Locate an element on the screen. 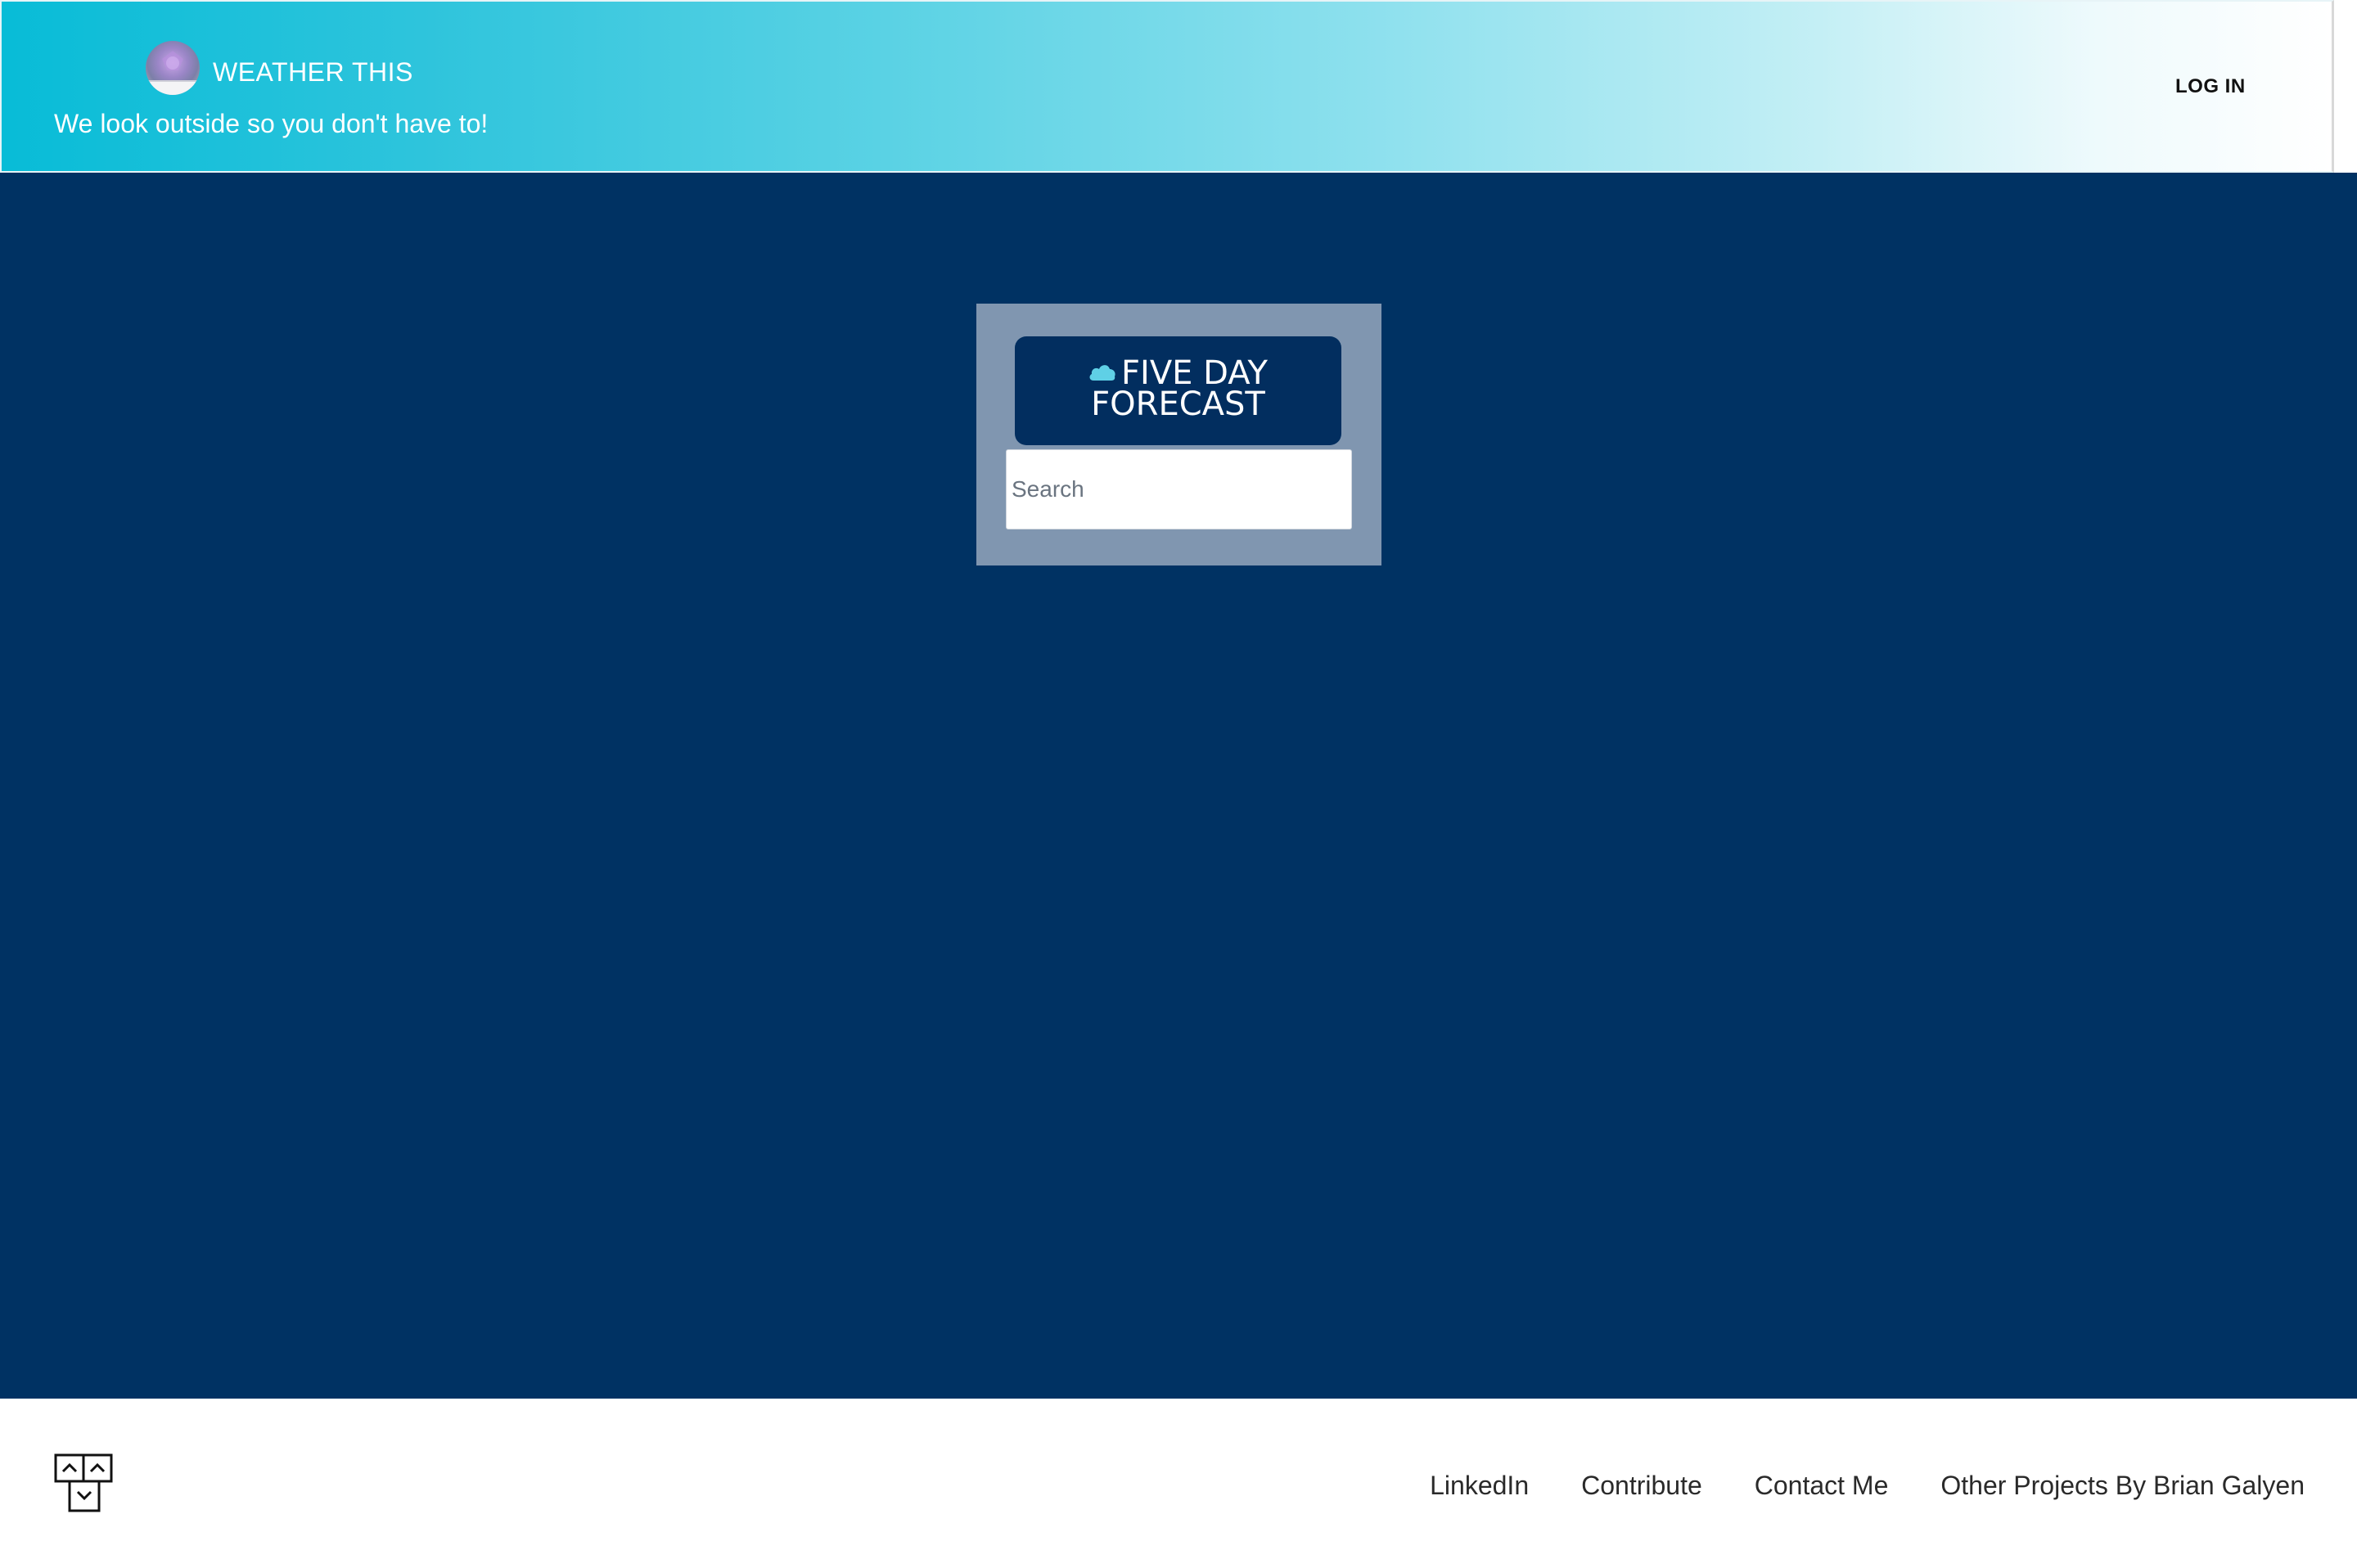 The image size is (2357, 1568). cloud-icon is located at coordinates (1102, 373).